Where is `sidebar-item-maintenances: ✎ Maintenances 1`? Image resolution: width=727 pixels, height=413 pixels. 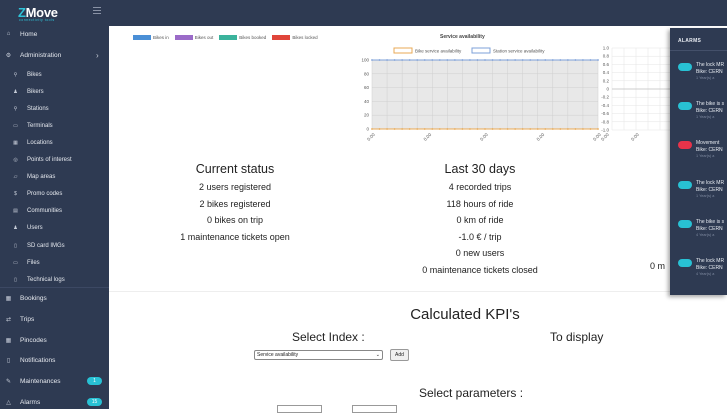 sidebar-item-maintenances: ✎ Maintenances 1 is located at coordinates (54, 381).